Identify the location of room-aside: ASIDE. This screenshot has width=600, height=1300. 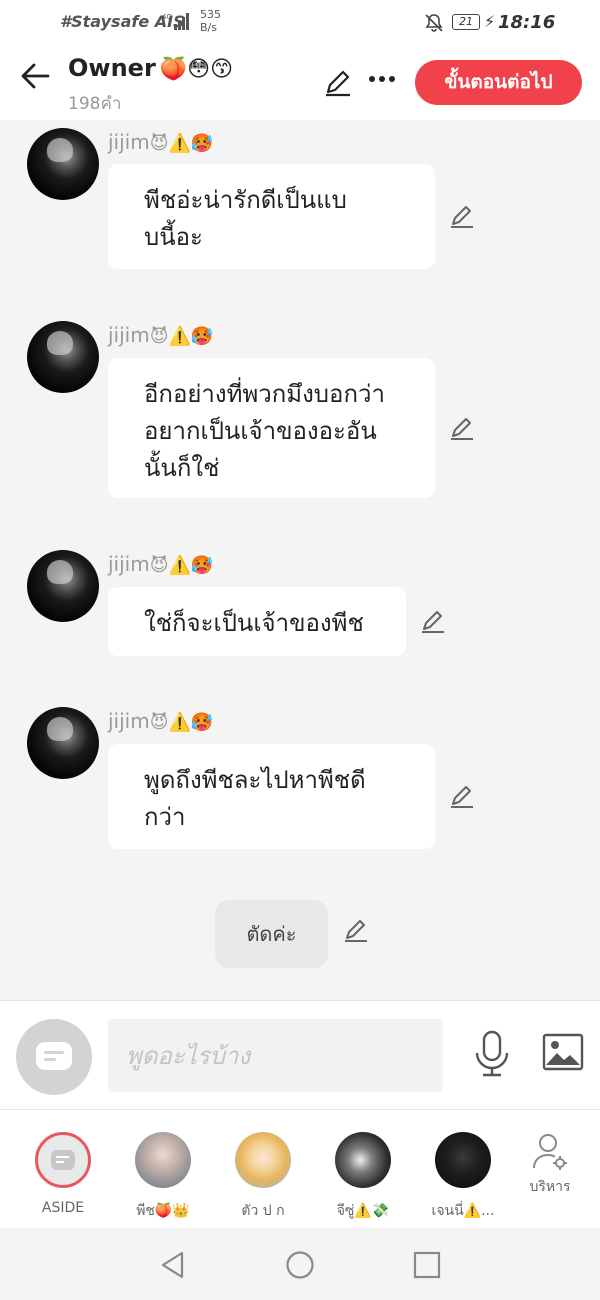
(63, 1174).